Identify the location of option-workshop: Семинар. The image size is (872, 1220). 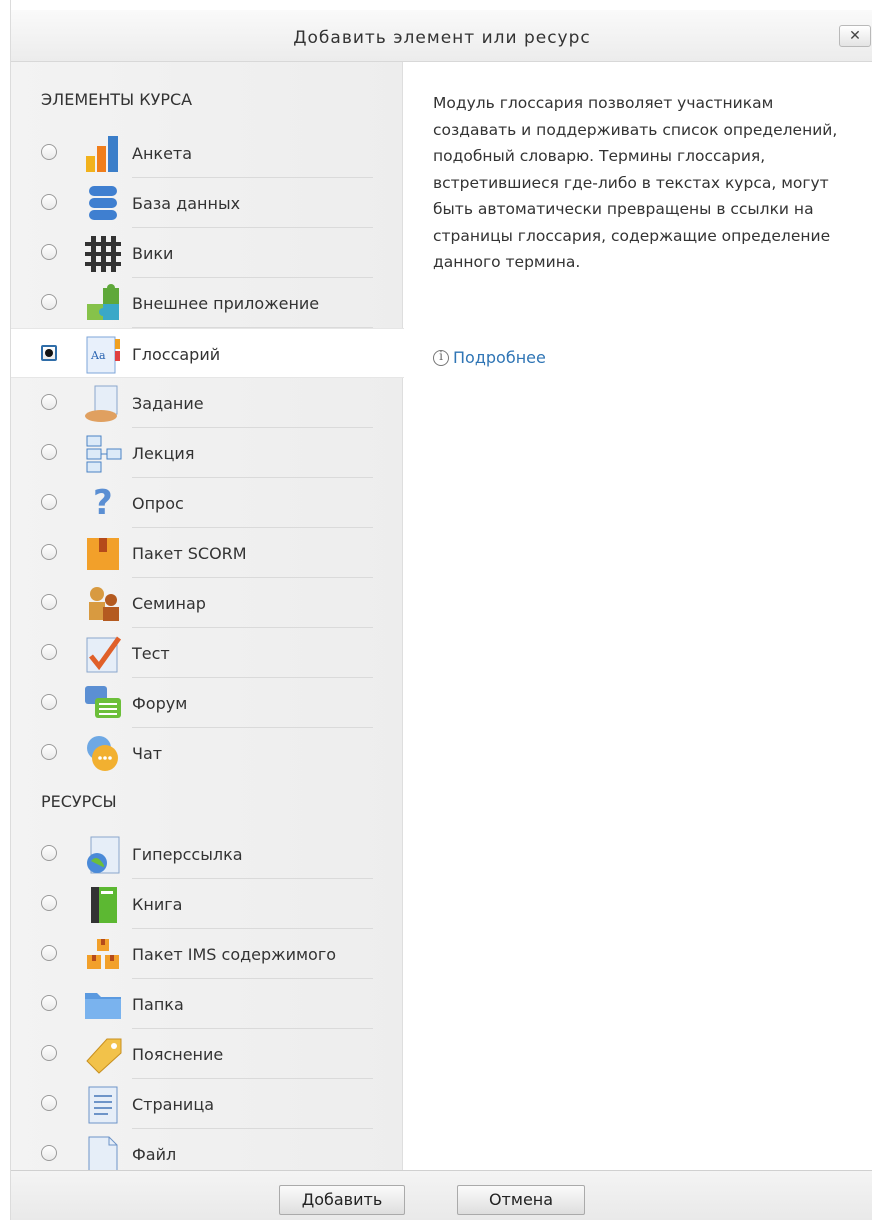
(207, 603).